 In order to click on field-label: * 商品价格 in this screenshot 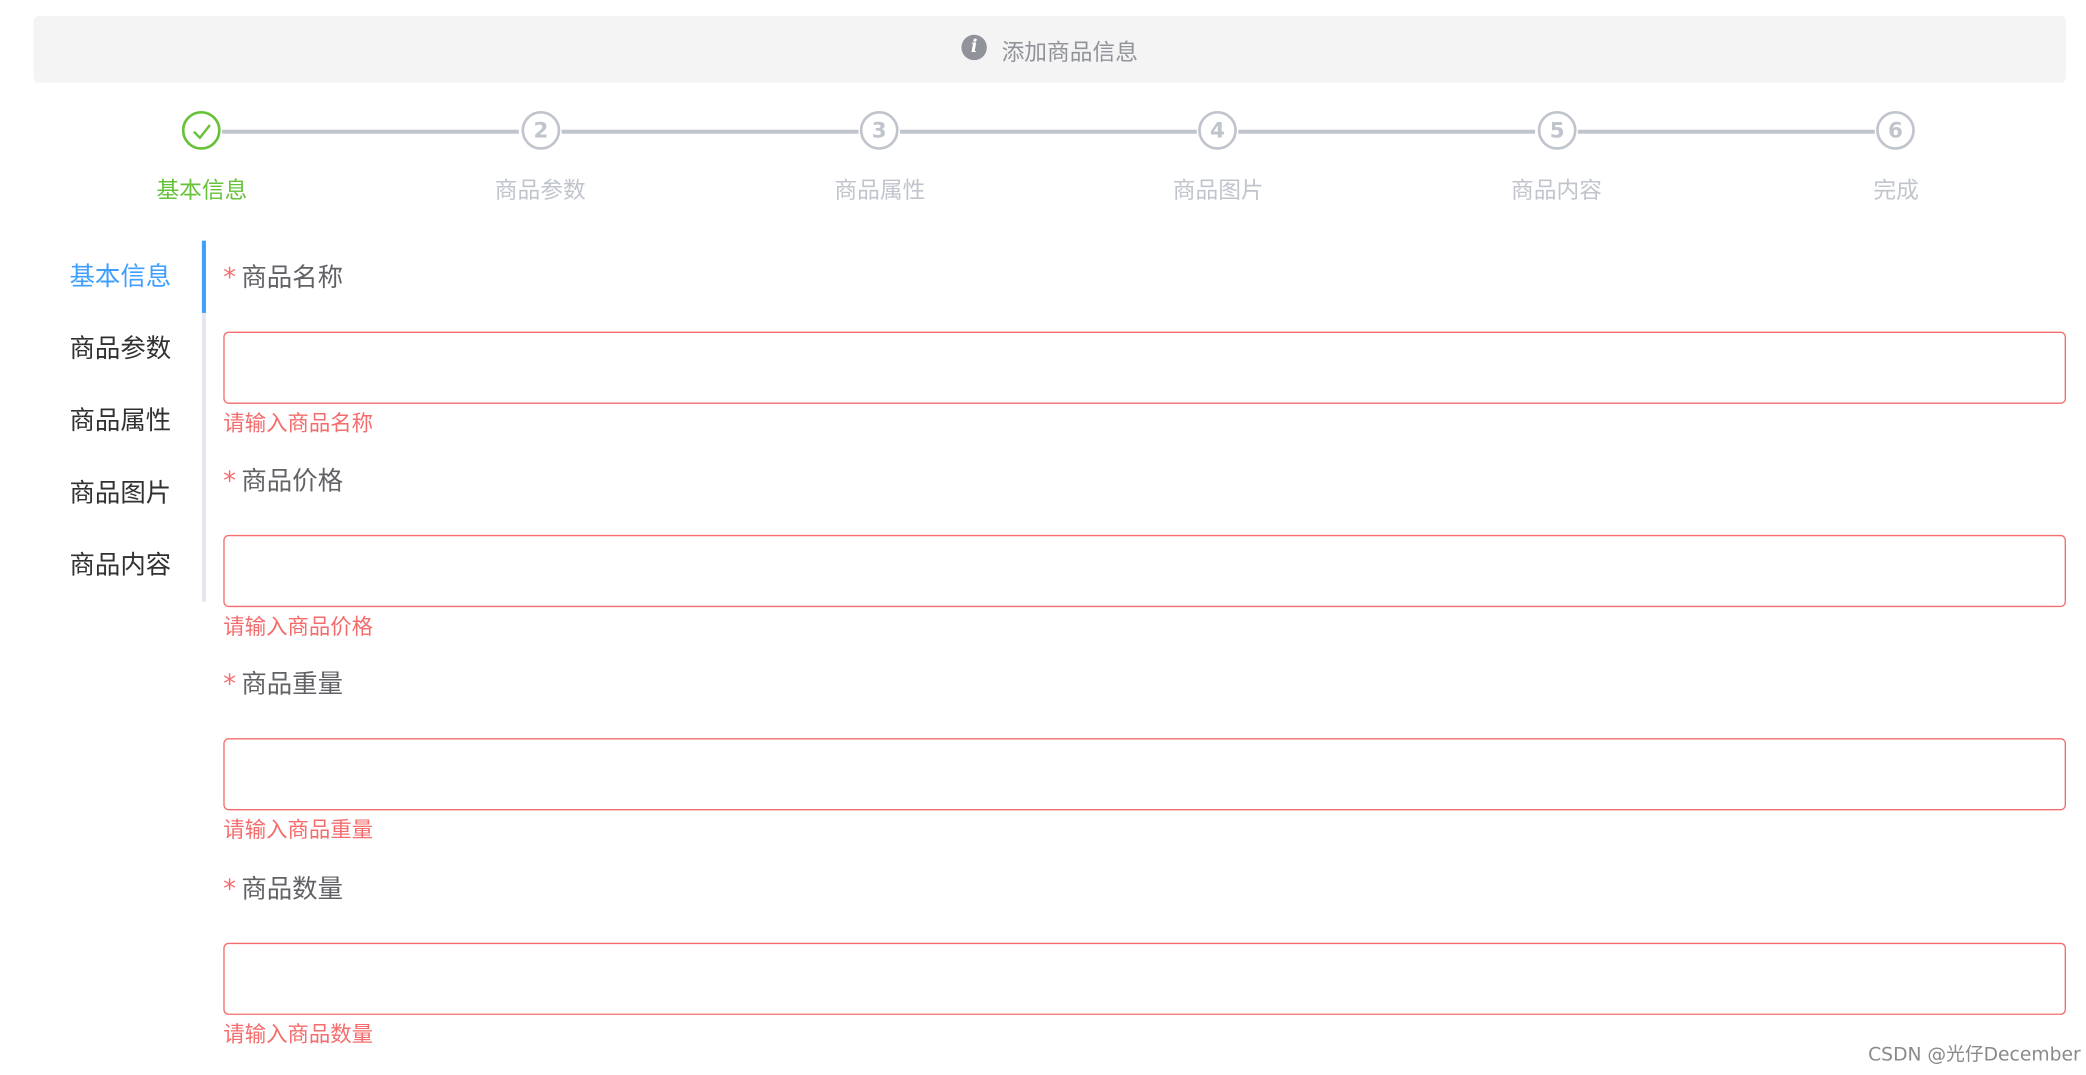, I will do `click(283, 481)`.